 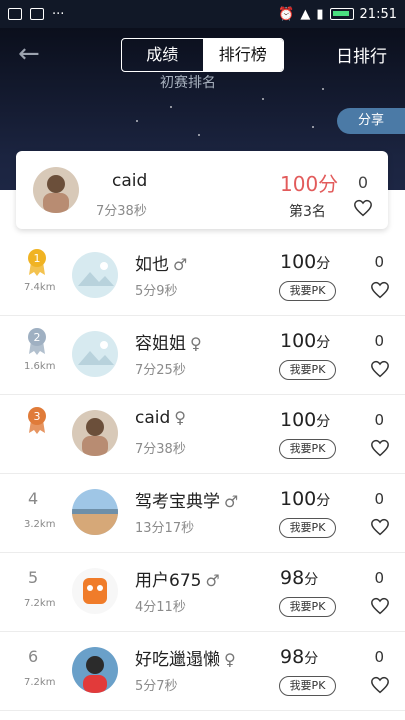 I want to click on tab-switcher: 成绩 排行榜, so click(x=202, y=55).